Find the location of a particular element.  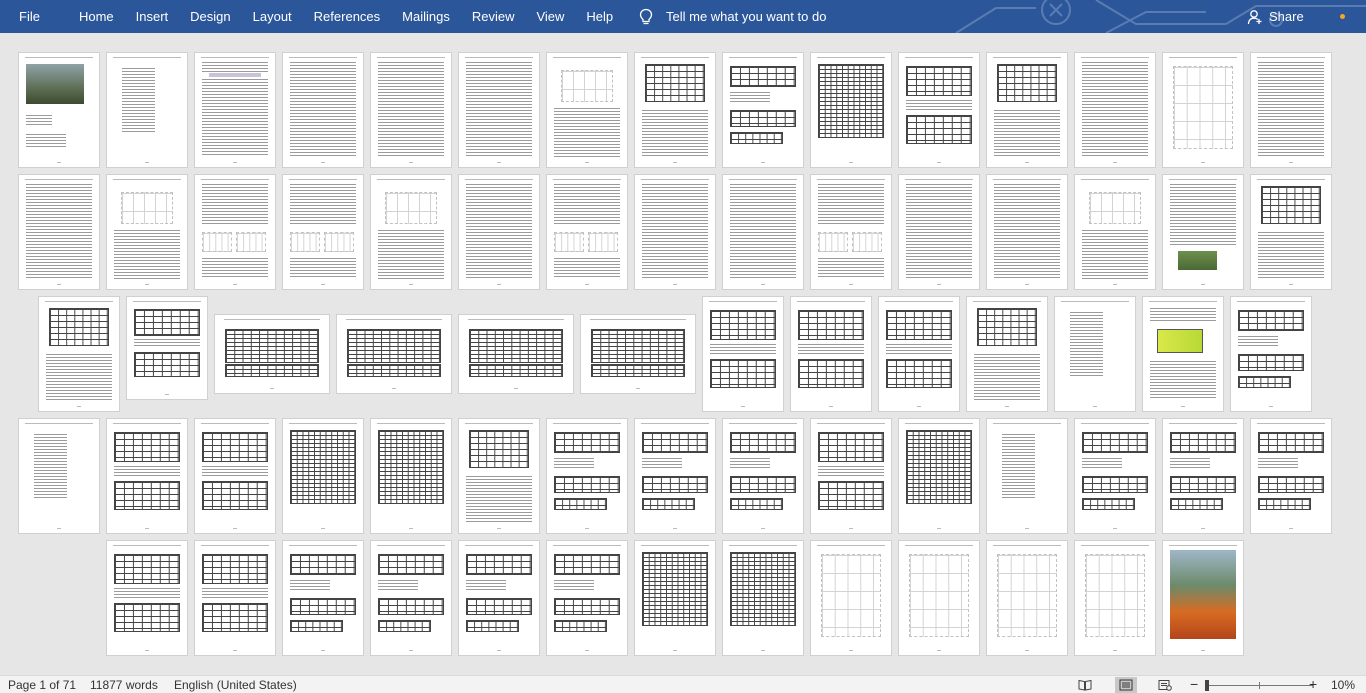

tab-layout: Layout is located at coordinates (272, 16).